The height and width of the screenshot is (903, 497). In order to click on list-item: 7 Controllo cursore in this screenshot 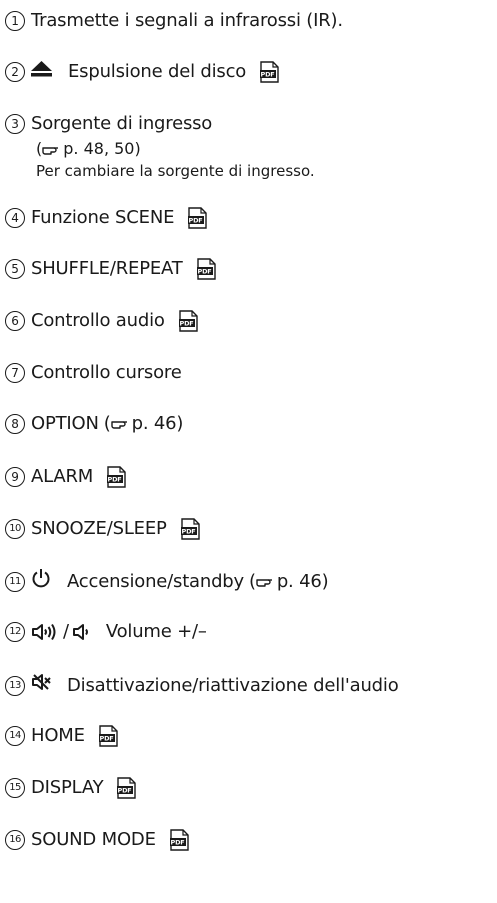, I will do `click(93, 373)`.